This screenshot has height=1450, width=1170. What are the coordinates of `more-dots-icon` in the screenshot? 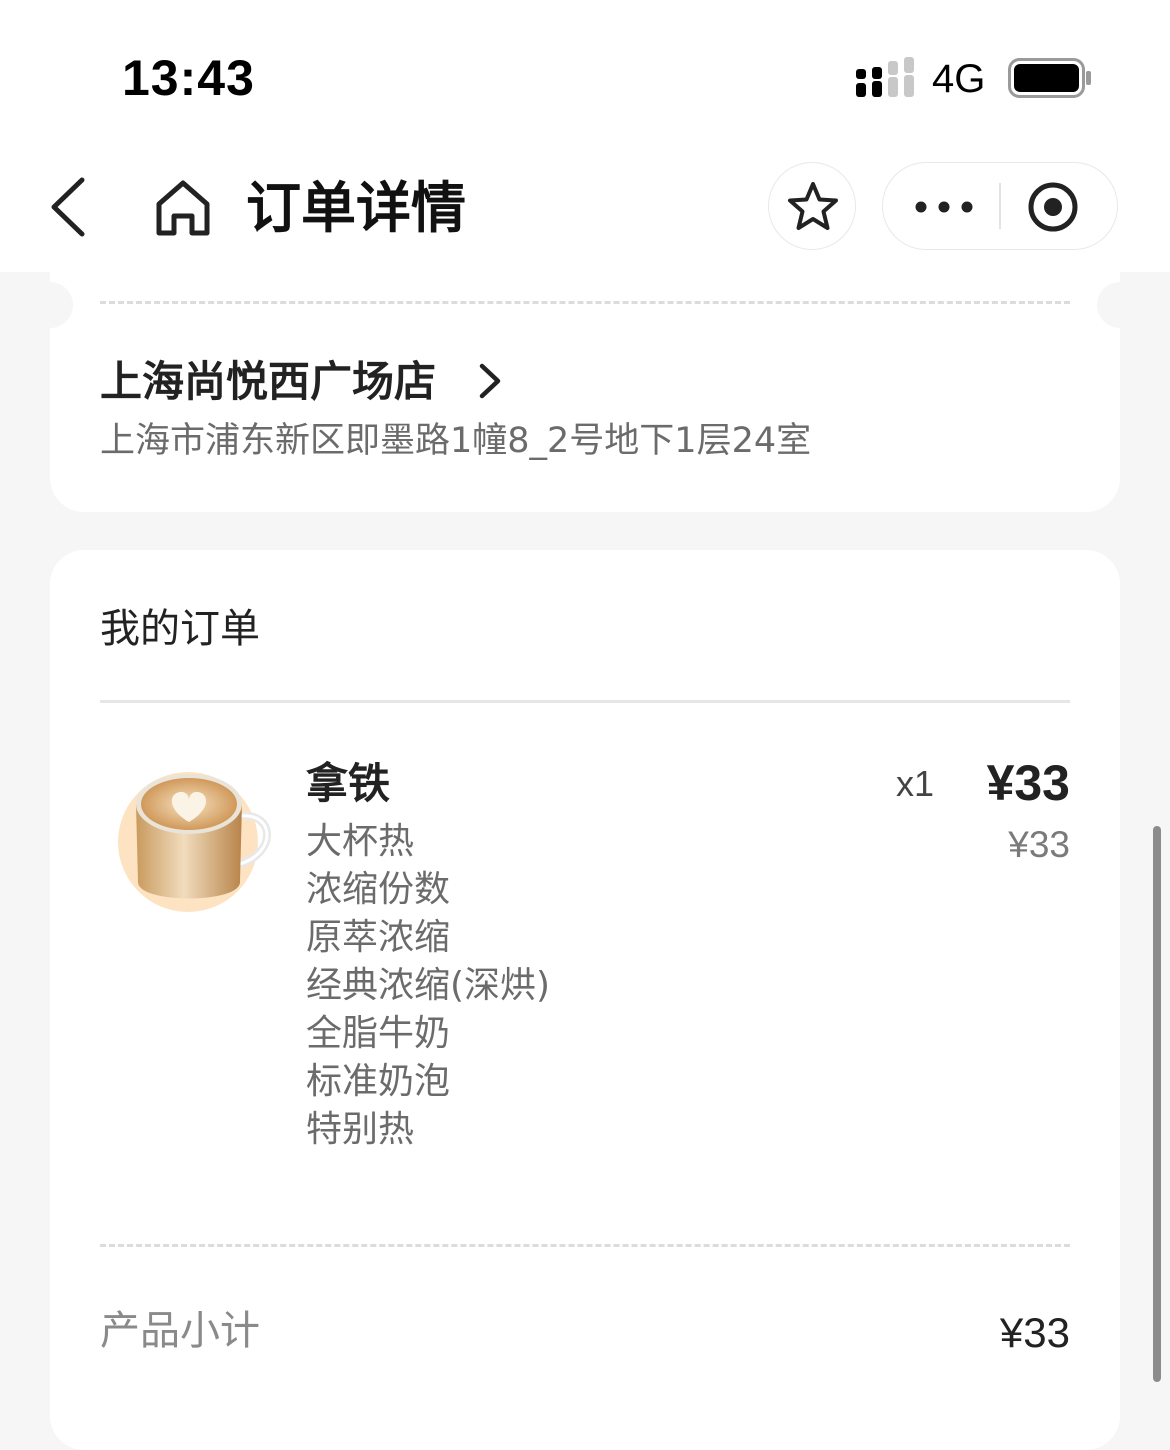 It's located at (944, 207).